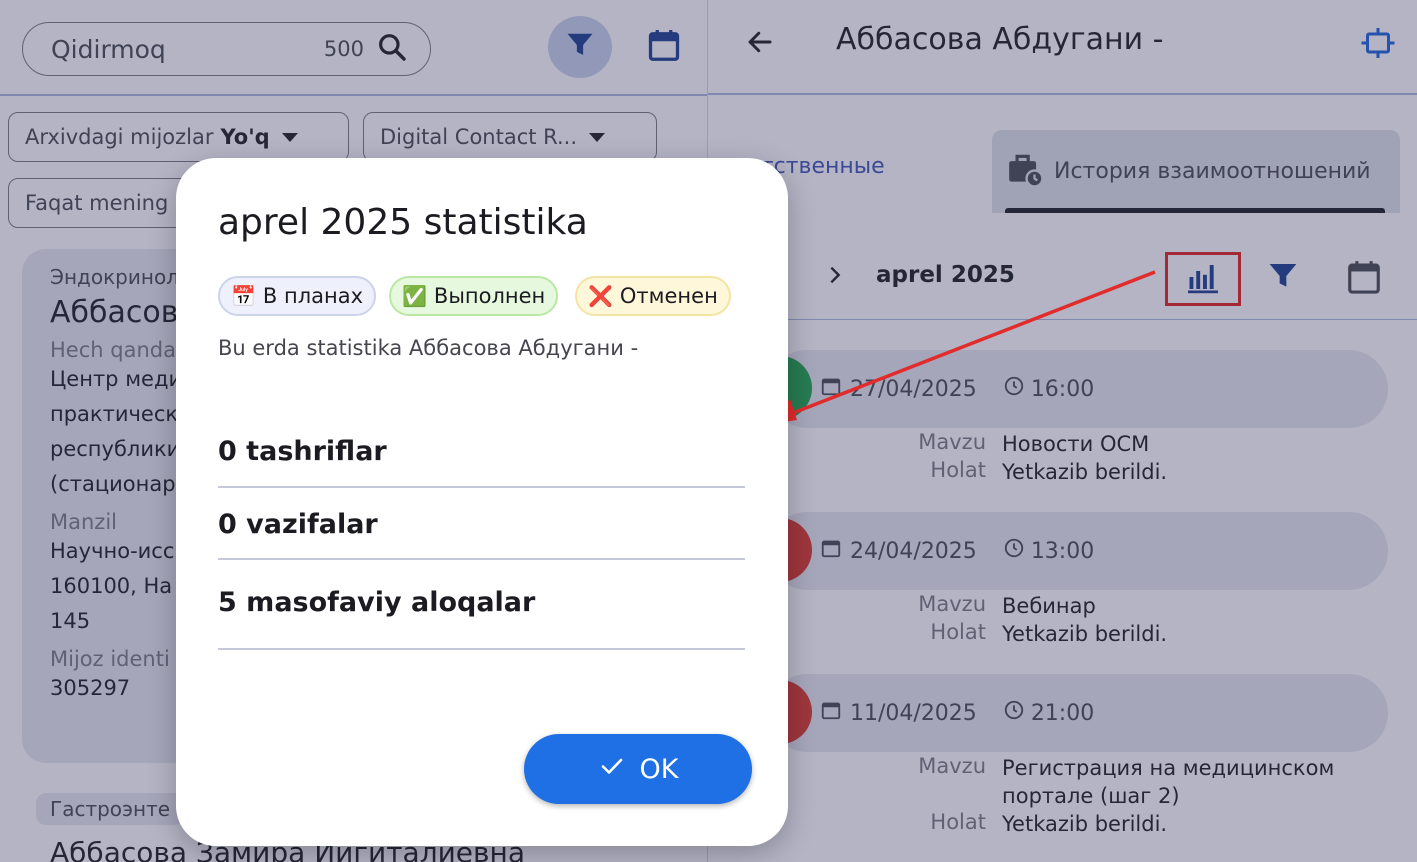 The height and width of the screenshot is (862, 1417). I want to click on legend-label: В планах, so click(313, 296).